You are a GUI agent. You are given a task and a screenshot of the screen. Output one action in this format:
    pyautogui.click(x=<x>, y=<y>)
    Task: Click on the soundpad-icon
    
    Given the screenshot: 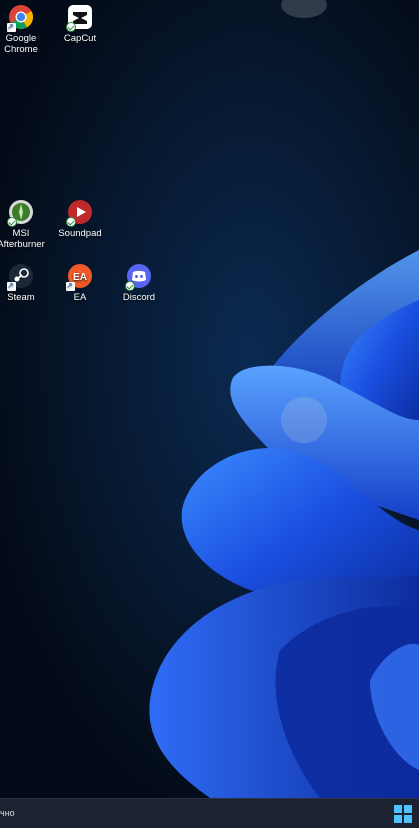 What is the action you would take?
    pyautogui.click(x=79, y=213)
    